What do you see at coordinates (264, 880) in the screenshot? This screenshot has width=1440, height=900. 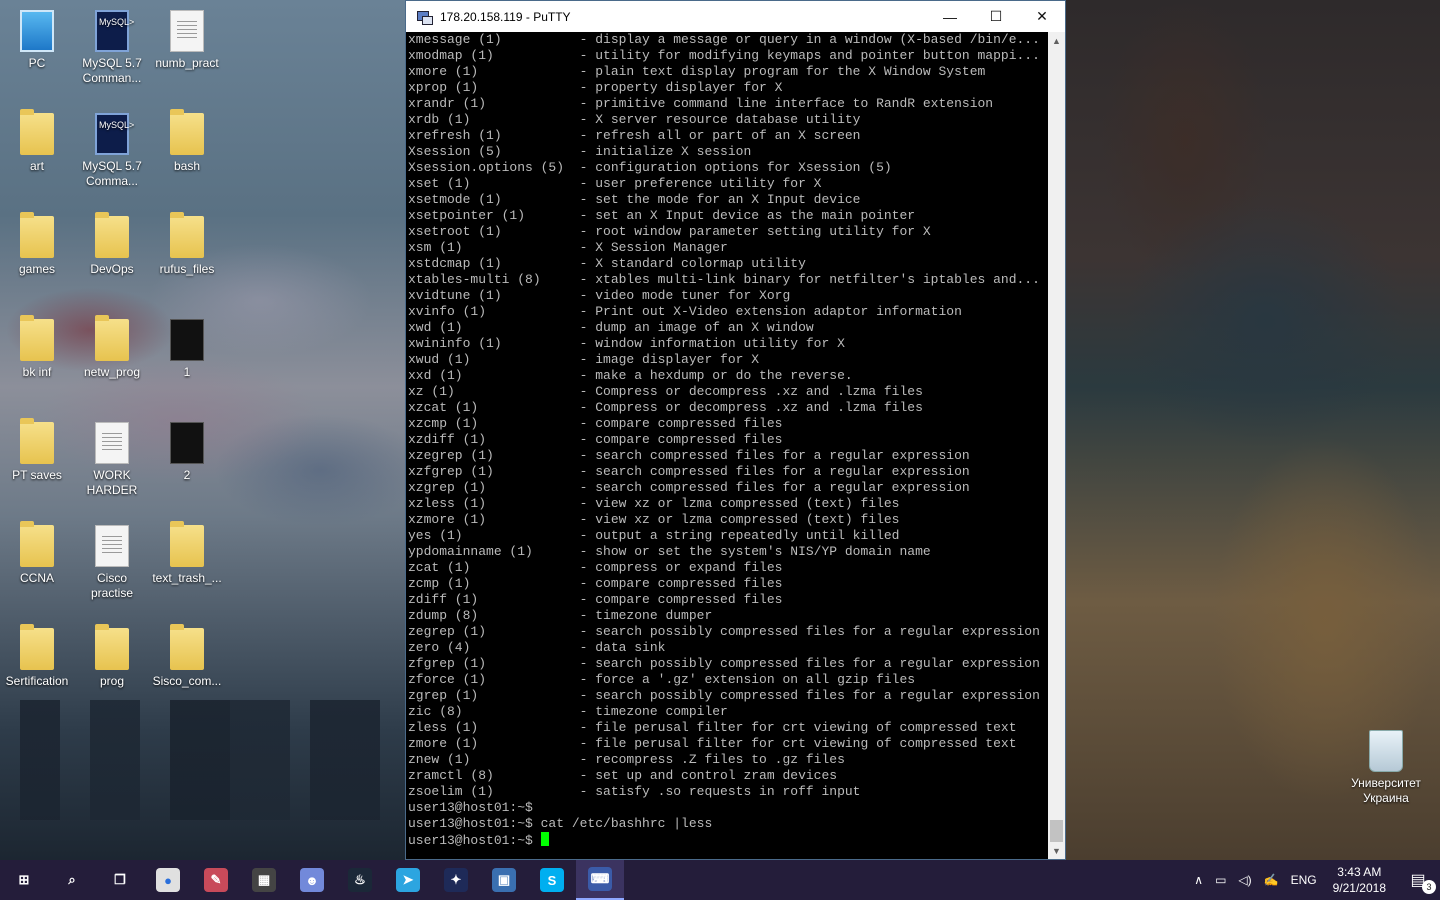 I see `taskbar-calculator-button: ▦` at bounding box center [264, 880].